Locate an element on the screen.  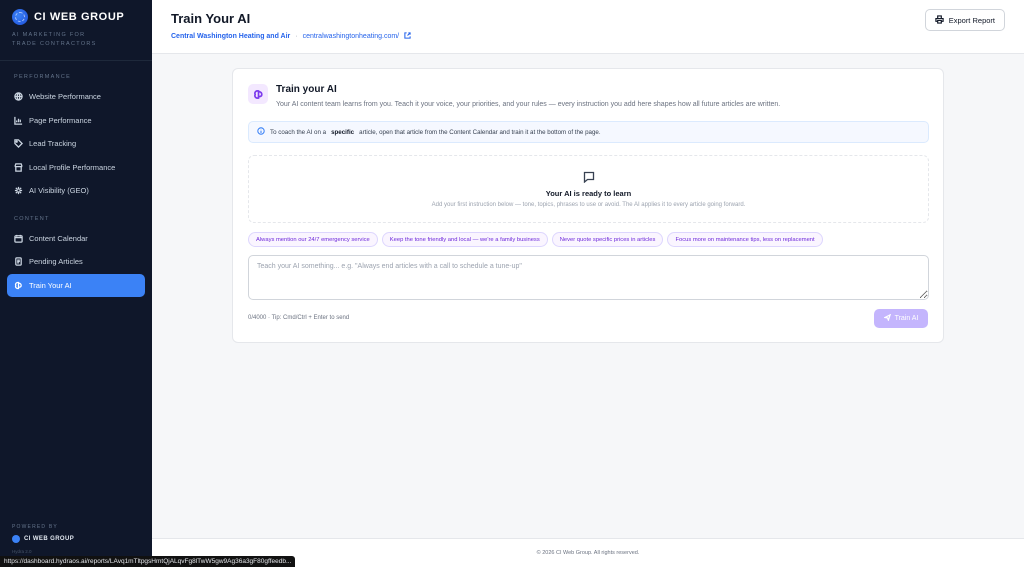
calendar-icon is located at coordinates (18, 238).